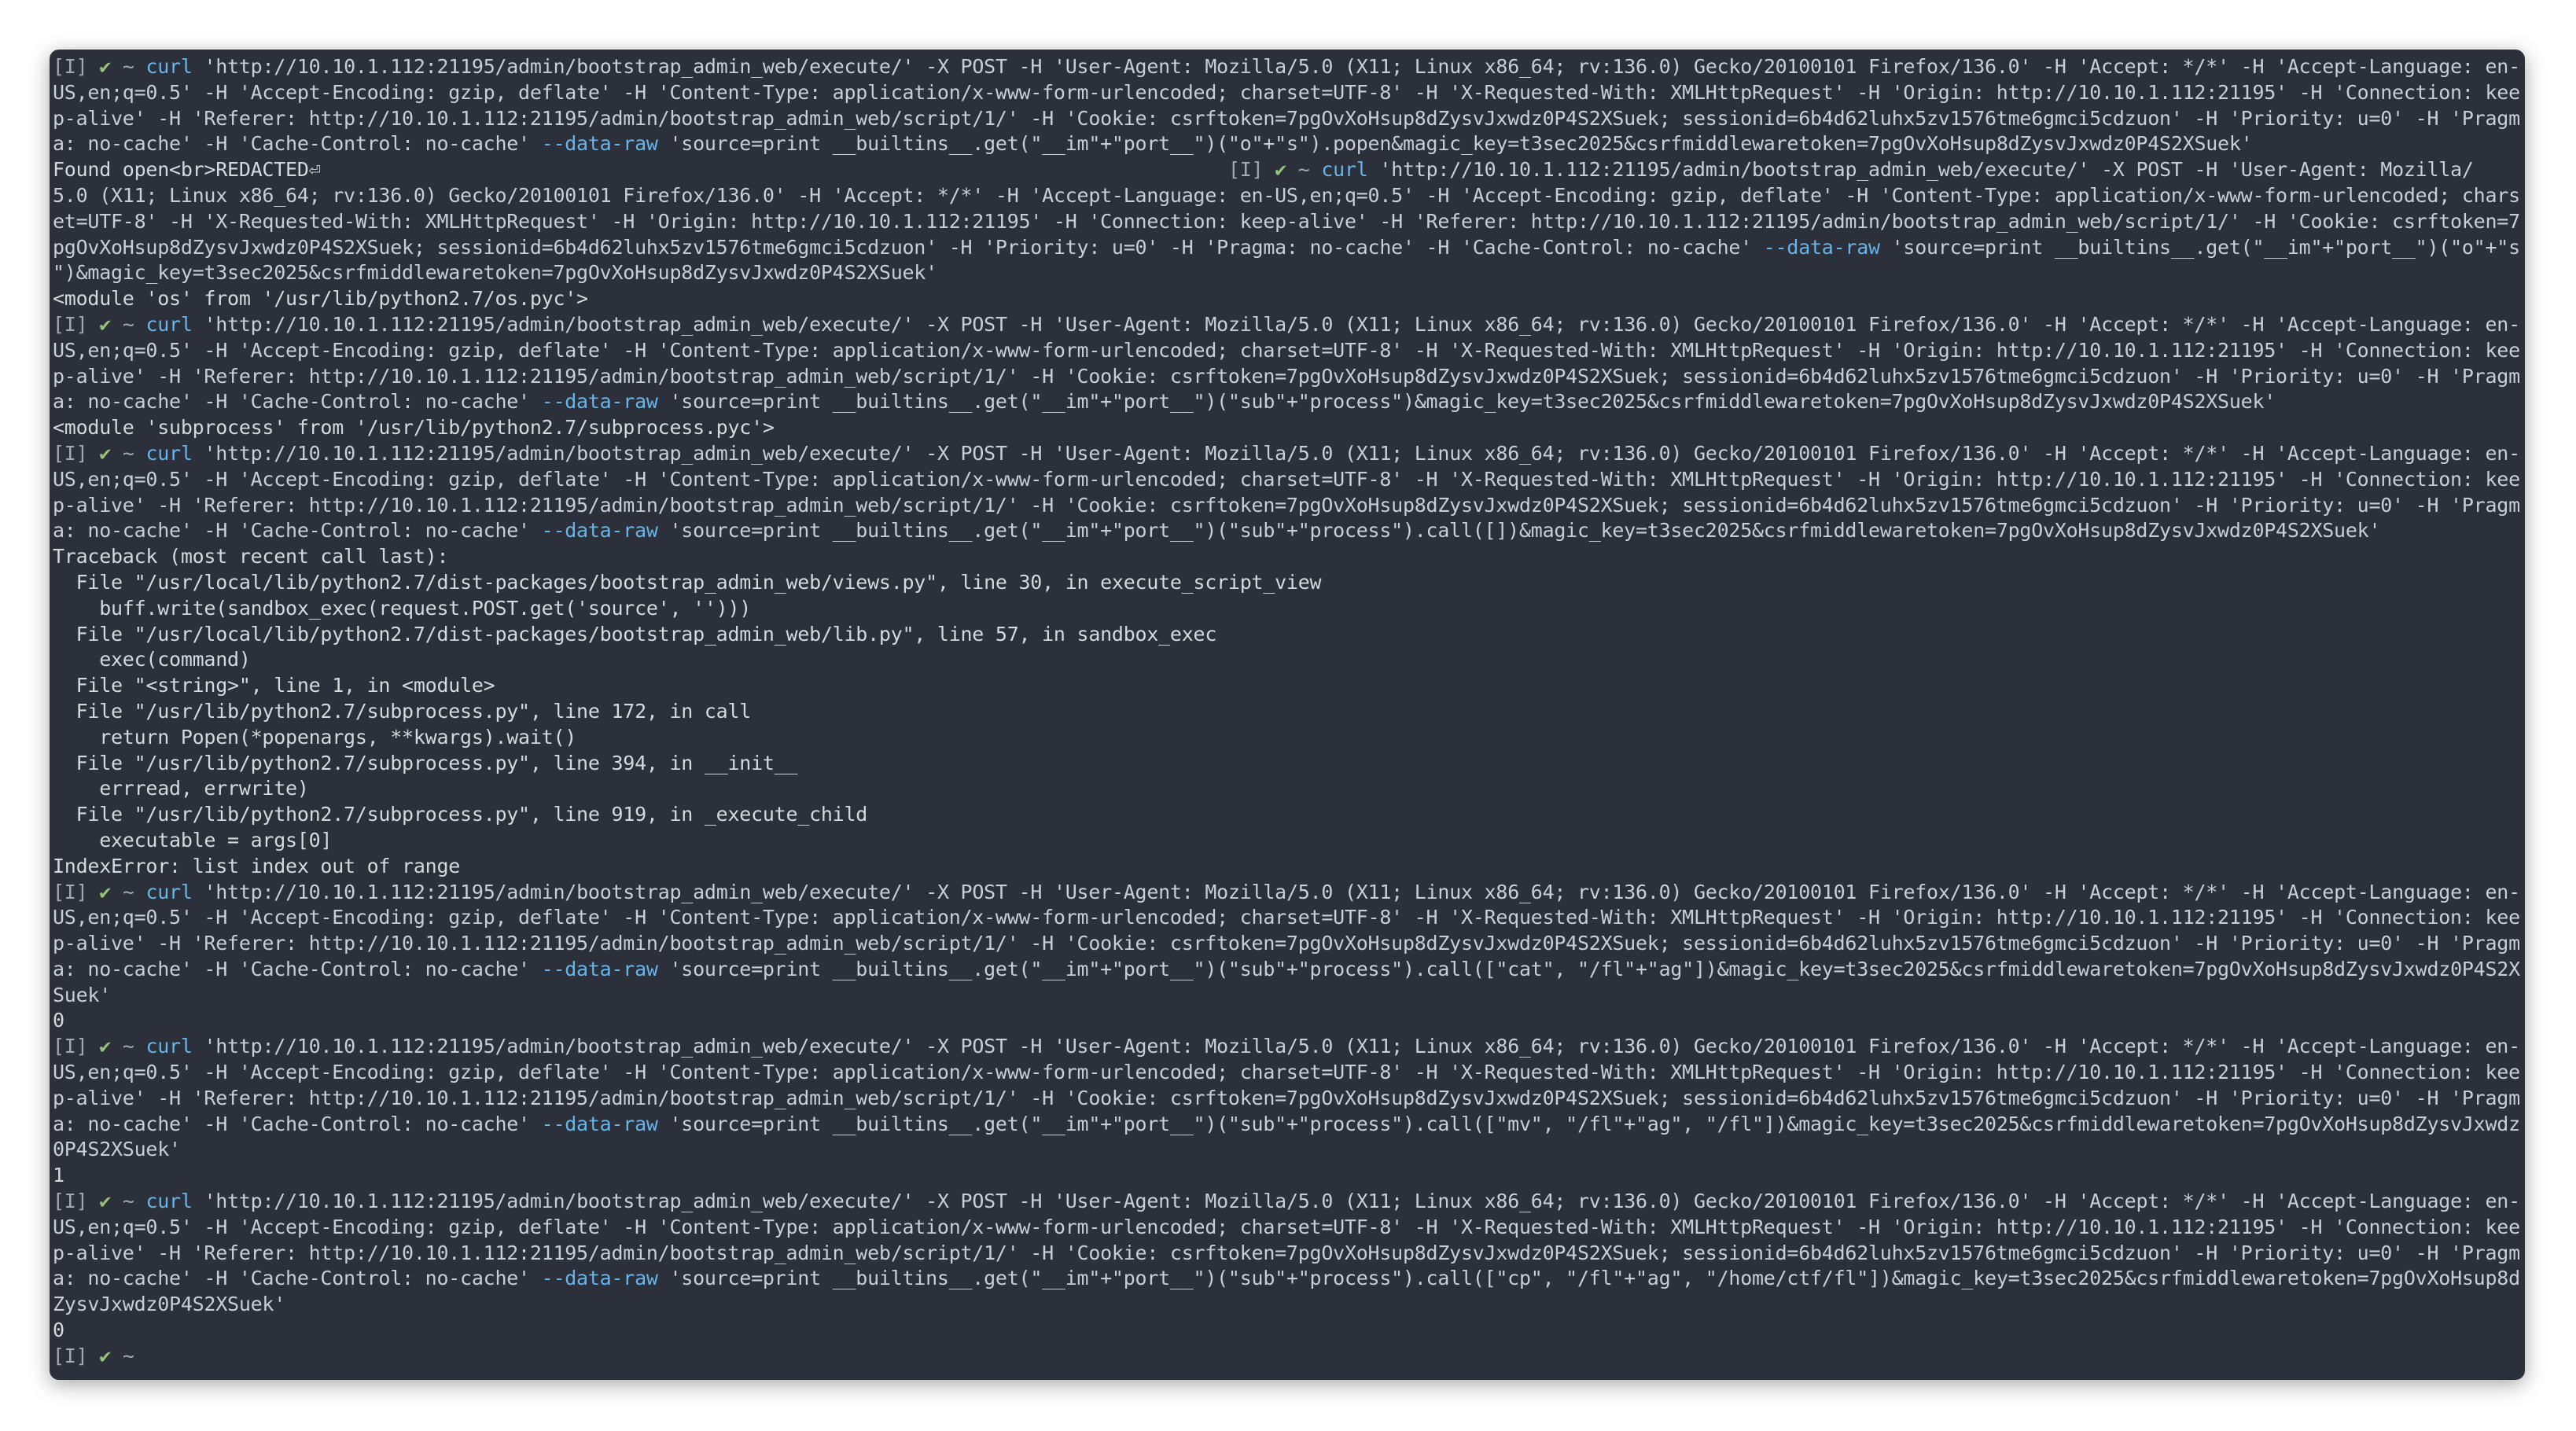  I want to click on output-text: Traceback (most recent call last):, so click(251, 556).